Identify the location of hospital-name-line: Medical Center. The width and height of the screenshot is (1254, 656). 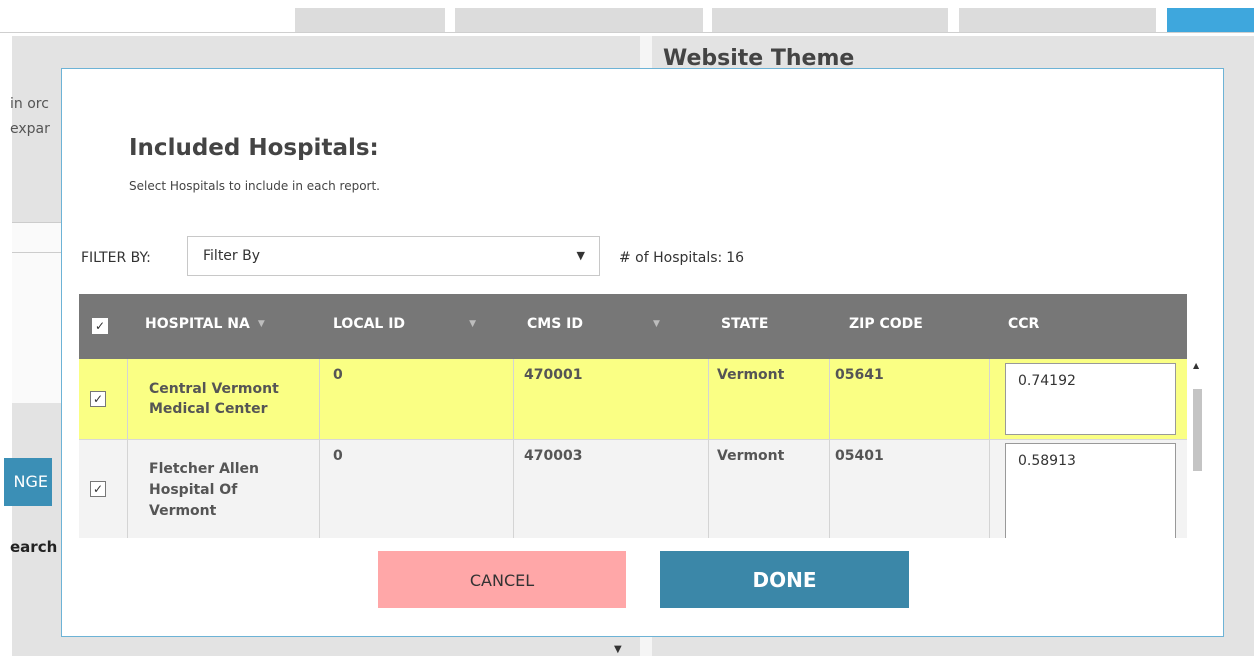
(208, 409).